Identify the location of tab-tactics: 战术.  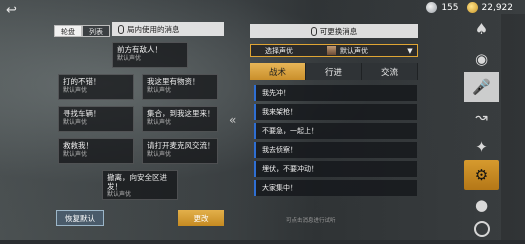
(278, 71).